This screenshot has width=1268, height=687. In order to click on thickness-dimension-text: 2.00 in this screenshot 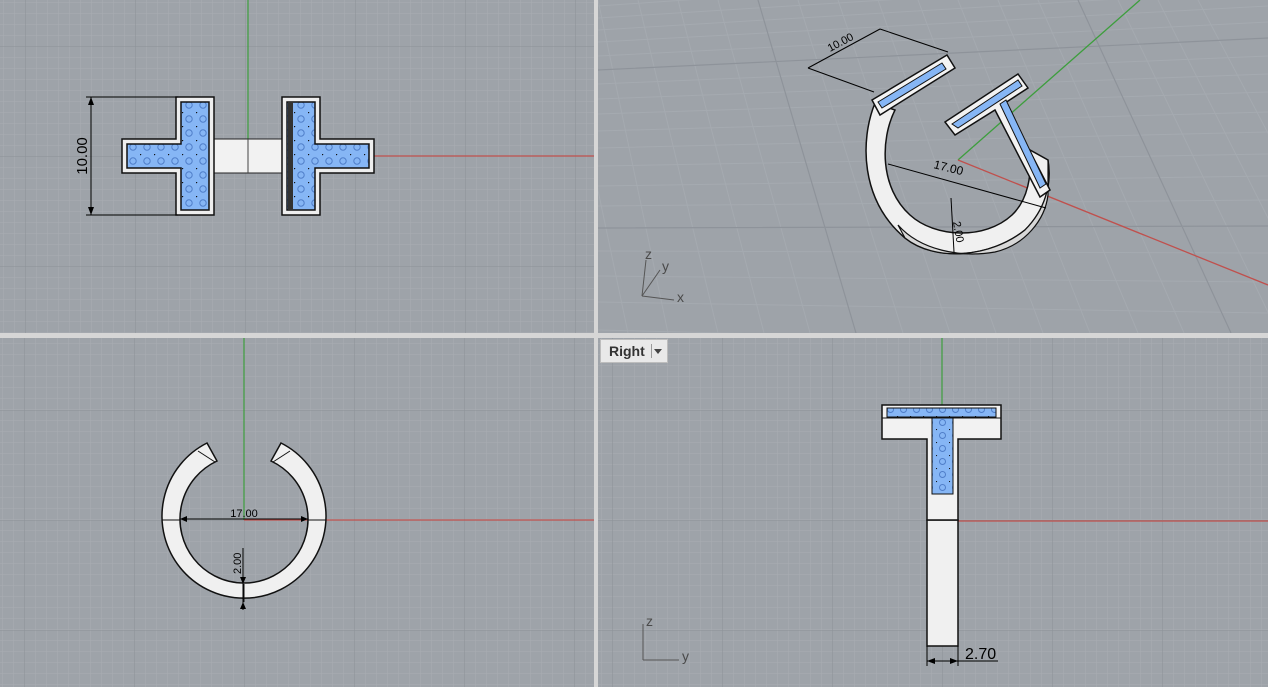, I will do `click(238, 563)`.